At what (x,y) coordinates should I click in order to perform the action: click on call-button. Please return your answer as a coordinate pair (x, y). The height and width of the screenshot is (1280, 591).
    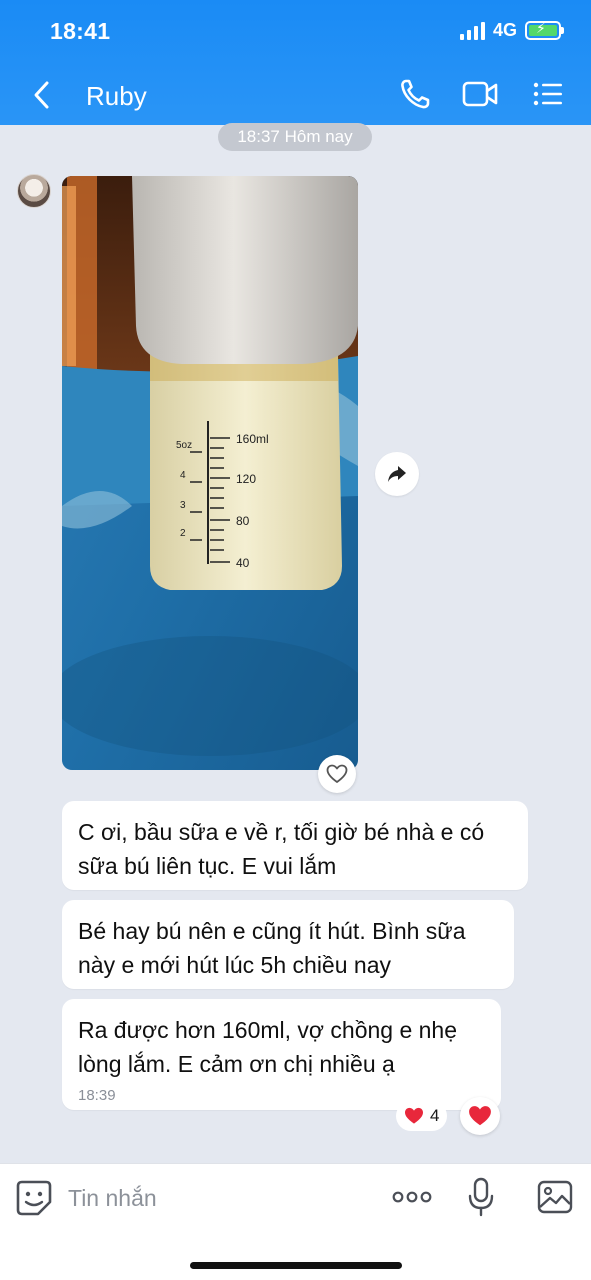
    Looking at the image, I should click on (417, 94).